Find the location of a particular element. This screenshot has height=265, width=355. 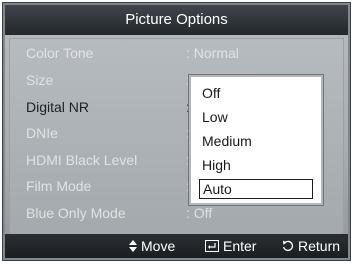

enter-icon is located at coordinates (212, 246).